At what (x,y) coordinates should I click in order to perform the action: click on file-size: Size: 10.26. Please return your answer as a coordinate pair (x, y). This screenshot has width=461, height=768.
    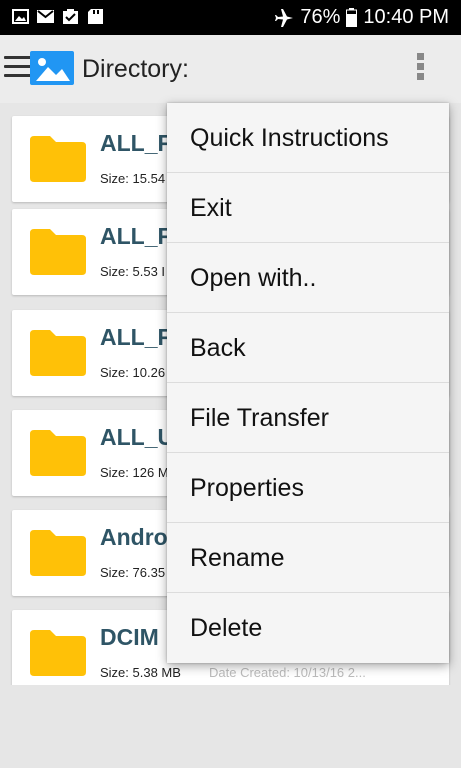
    Looking at the image, I should click on (133, 372).